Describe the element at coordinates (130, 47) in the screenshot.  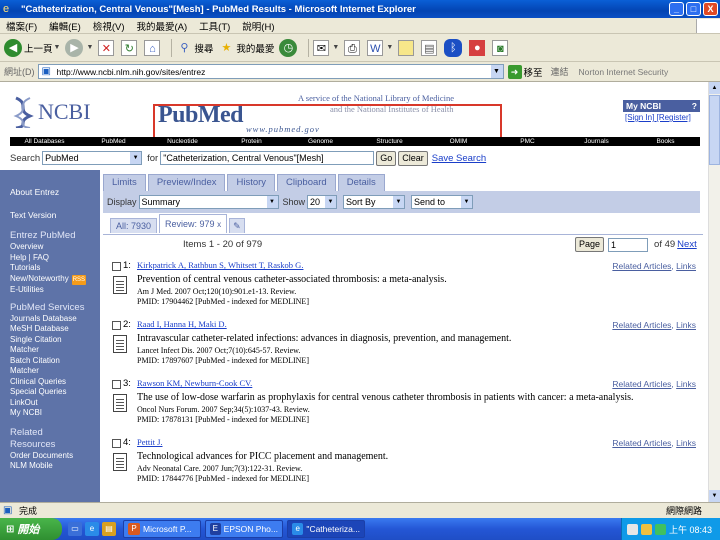
I see `refresh-button: ↻` at that location.